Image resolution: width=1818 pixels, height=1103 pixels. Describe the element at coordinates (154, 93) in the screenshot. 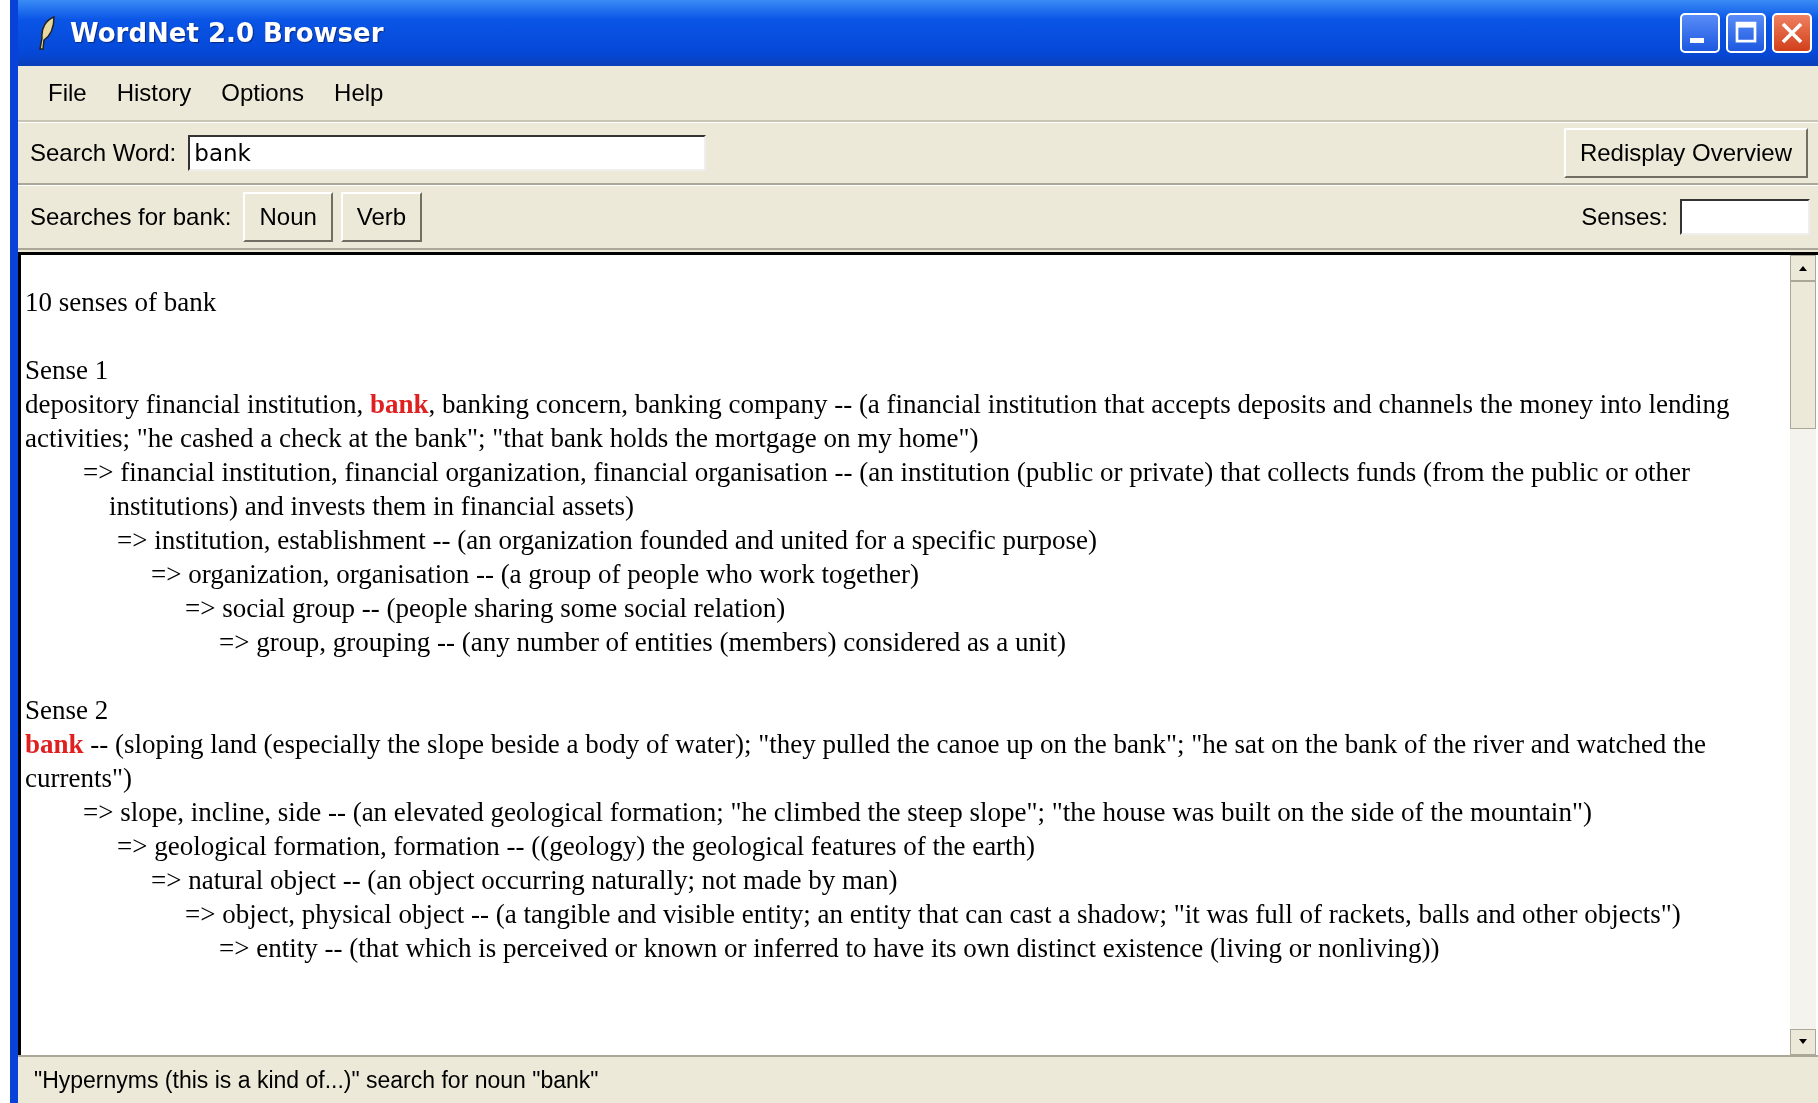

I see `menu-item: History` at that location.